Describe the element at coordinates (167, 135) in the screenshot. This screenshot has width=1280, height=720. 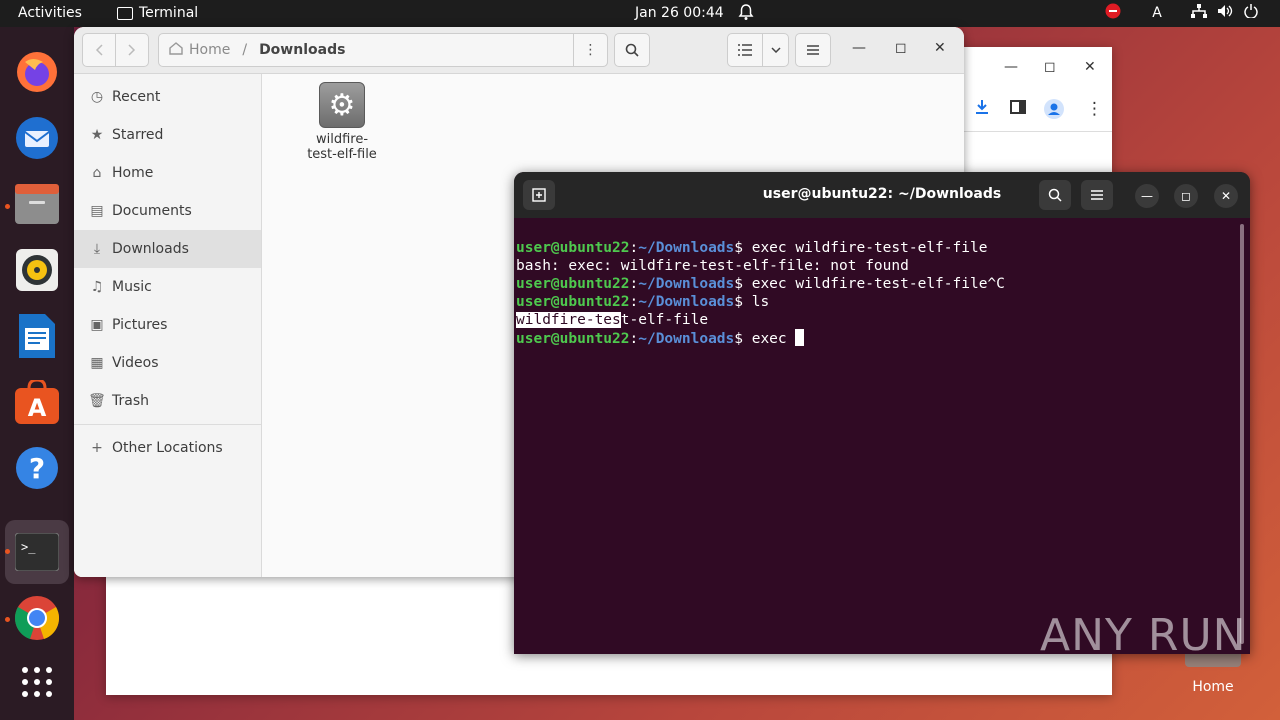
I see `sidebar-item-starred: ★ Starred` at that location.